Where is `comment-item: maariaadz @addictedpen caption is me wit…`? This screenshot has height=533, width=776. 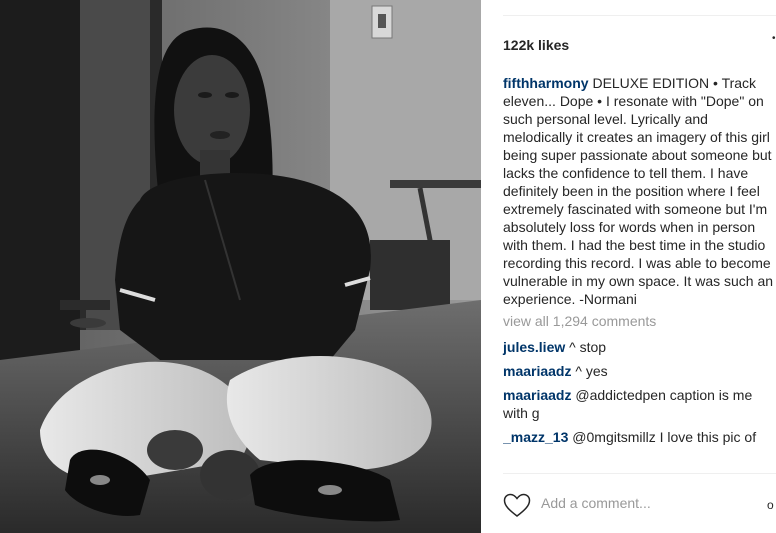 comment-item: maariaadz @addictedpen caption is me wit… is located at coordinates (639, 404).